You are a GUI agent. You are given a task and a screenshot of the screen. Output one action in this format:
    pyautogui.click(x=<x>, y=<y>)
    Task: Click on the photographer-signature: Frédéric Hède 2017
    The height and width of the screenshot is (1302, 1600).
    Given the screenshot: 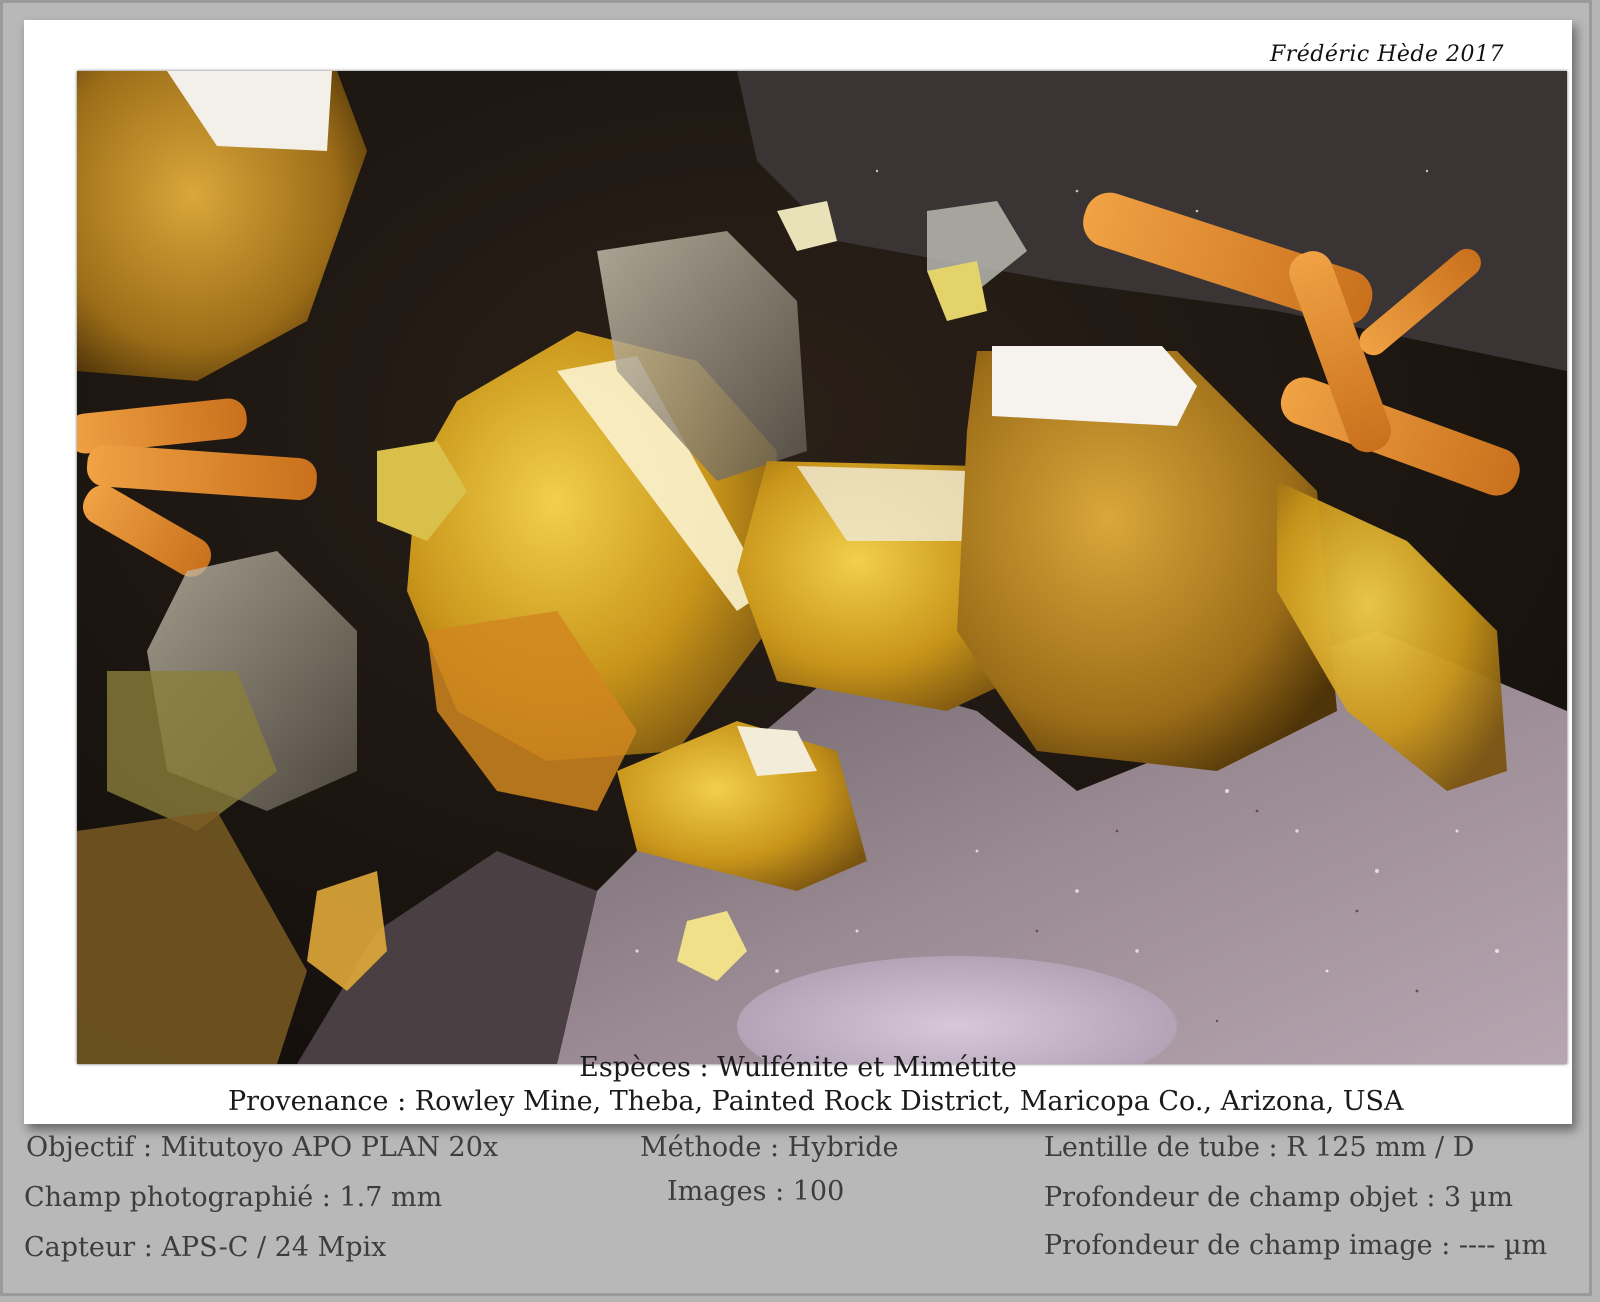 What is the action you would take?
    pyautogui.click(x=1386, y=54)
    